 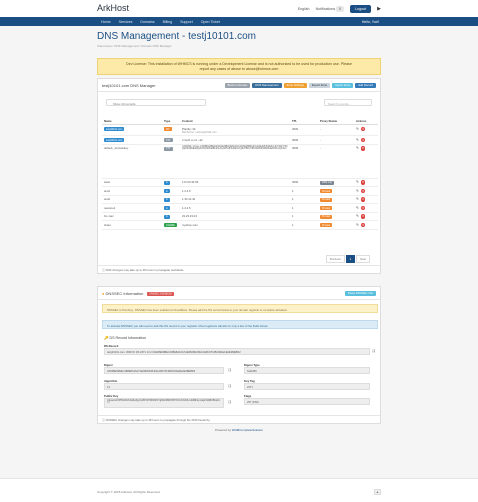 I want to click on crumb-dns-management: DNS Management, so click(x=126, y=46).